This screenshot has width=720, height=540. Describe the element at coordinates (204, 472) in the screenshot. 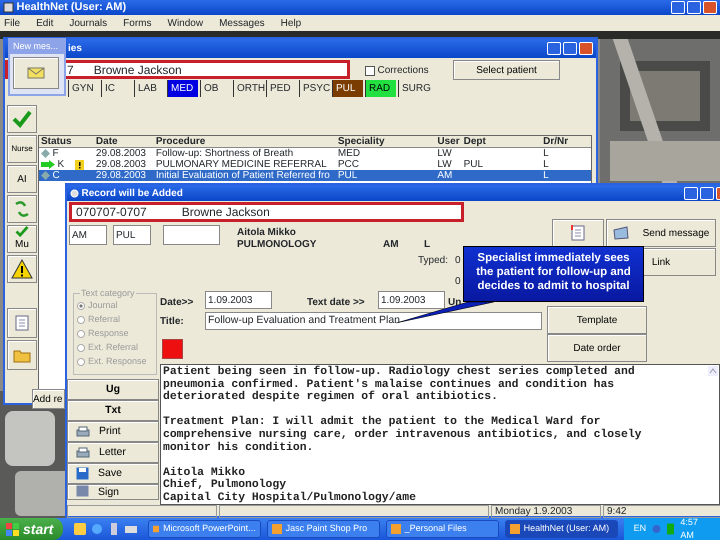

I see `text-line: Aitola Mikko` at that location.